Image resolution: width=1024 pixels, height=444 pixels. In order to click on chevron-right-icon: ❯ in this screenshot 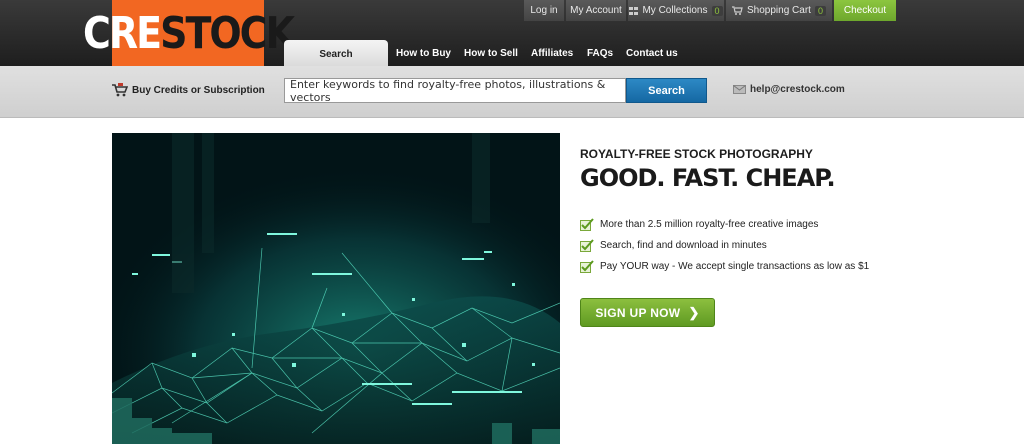, I will do `click(694, 312)`.